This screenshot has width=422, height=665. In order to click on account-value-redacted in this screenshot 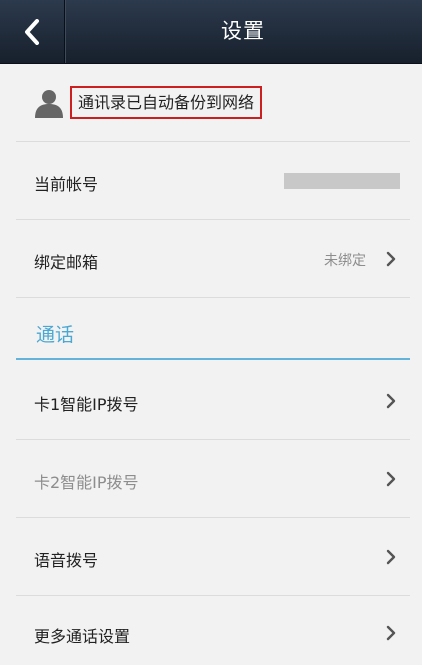, I will do `click(342, 181)`.